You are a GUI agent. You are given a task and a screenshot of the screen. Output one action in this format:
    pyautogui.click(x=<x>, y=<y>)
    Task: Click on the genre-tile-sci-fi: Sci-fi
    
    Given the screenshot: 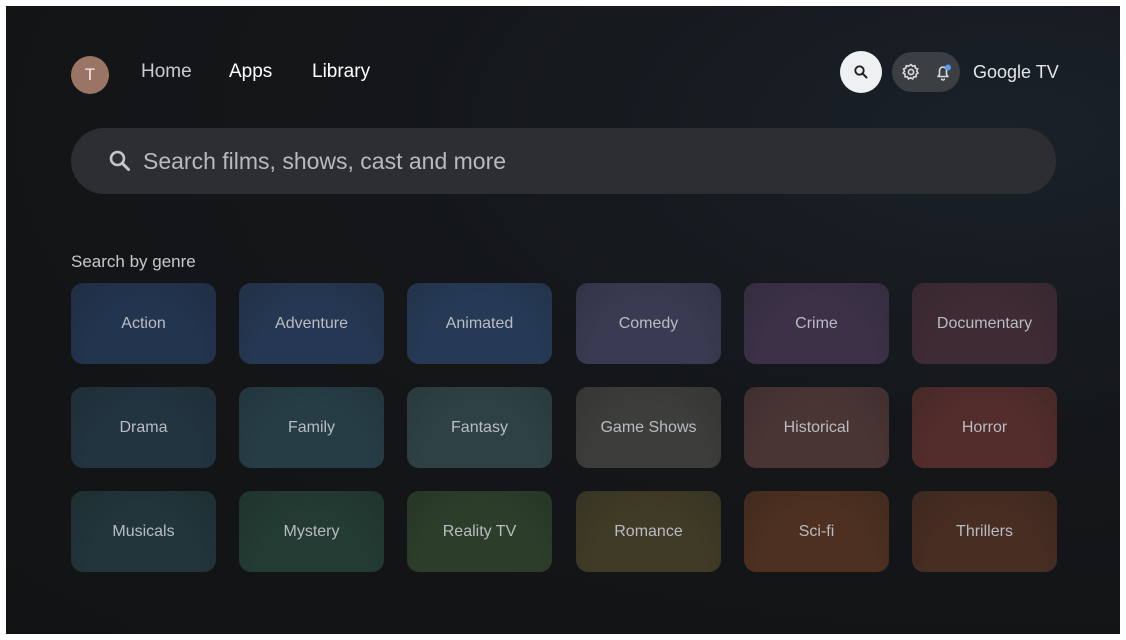 What is the action you would take?
    pyautogui.click(x=816, y=531)
    